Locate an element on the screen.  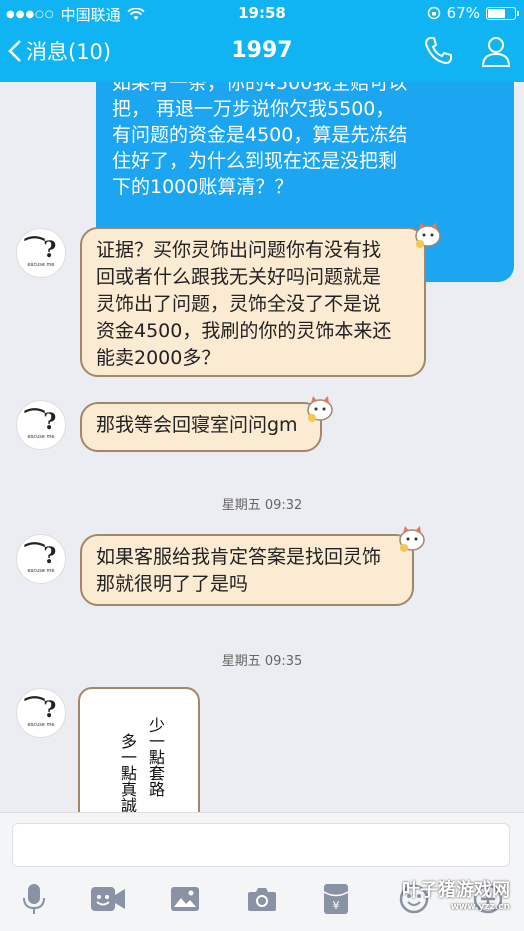
message-line: 那就很明了了是吗 is located at coordinates (172, 584).